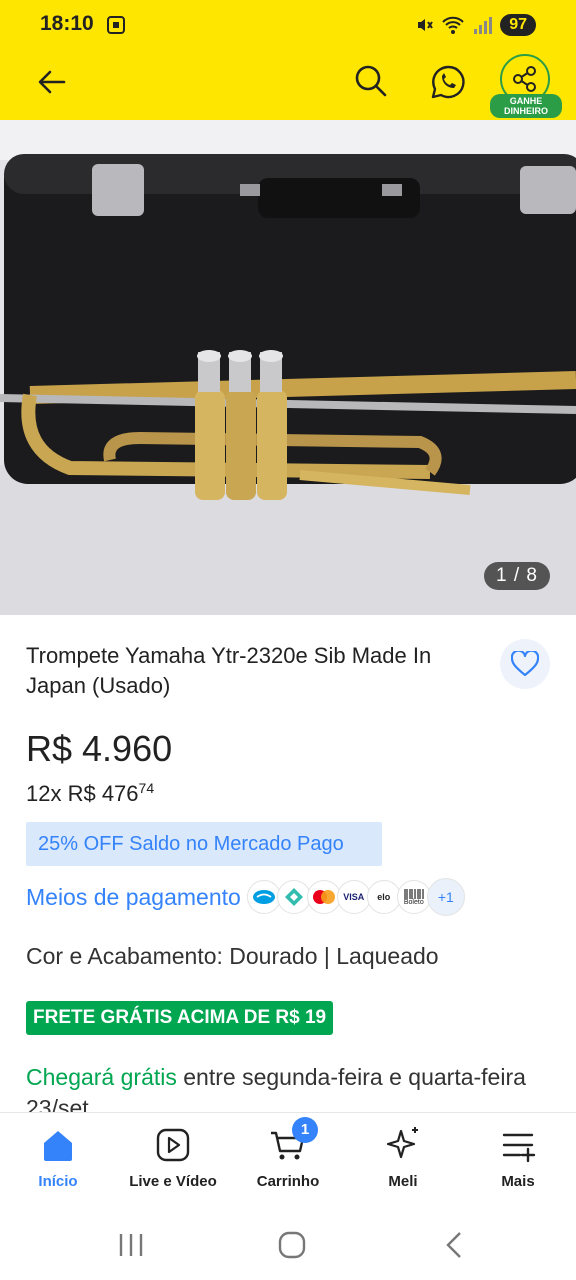 The height and width of the screenshot is (1280, 576). Describe the element at coordinates (518, 1145) in the screenshot. I see `menu-icon` at that location.